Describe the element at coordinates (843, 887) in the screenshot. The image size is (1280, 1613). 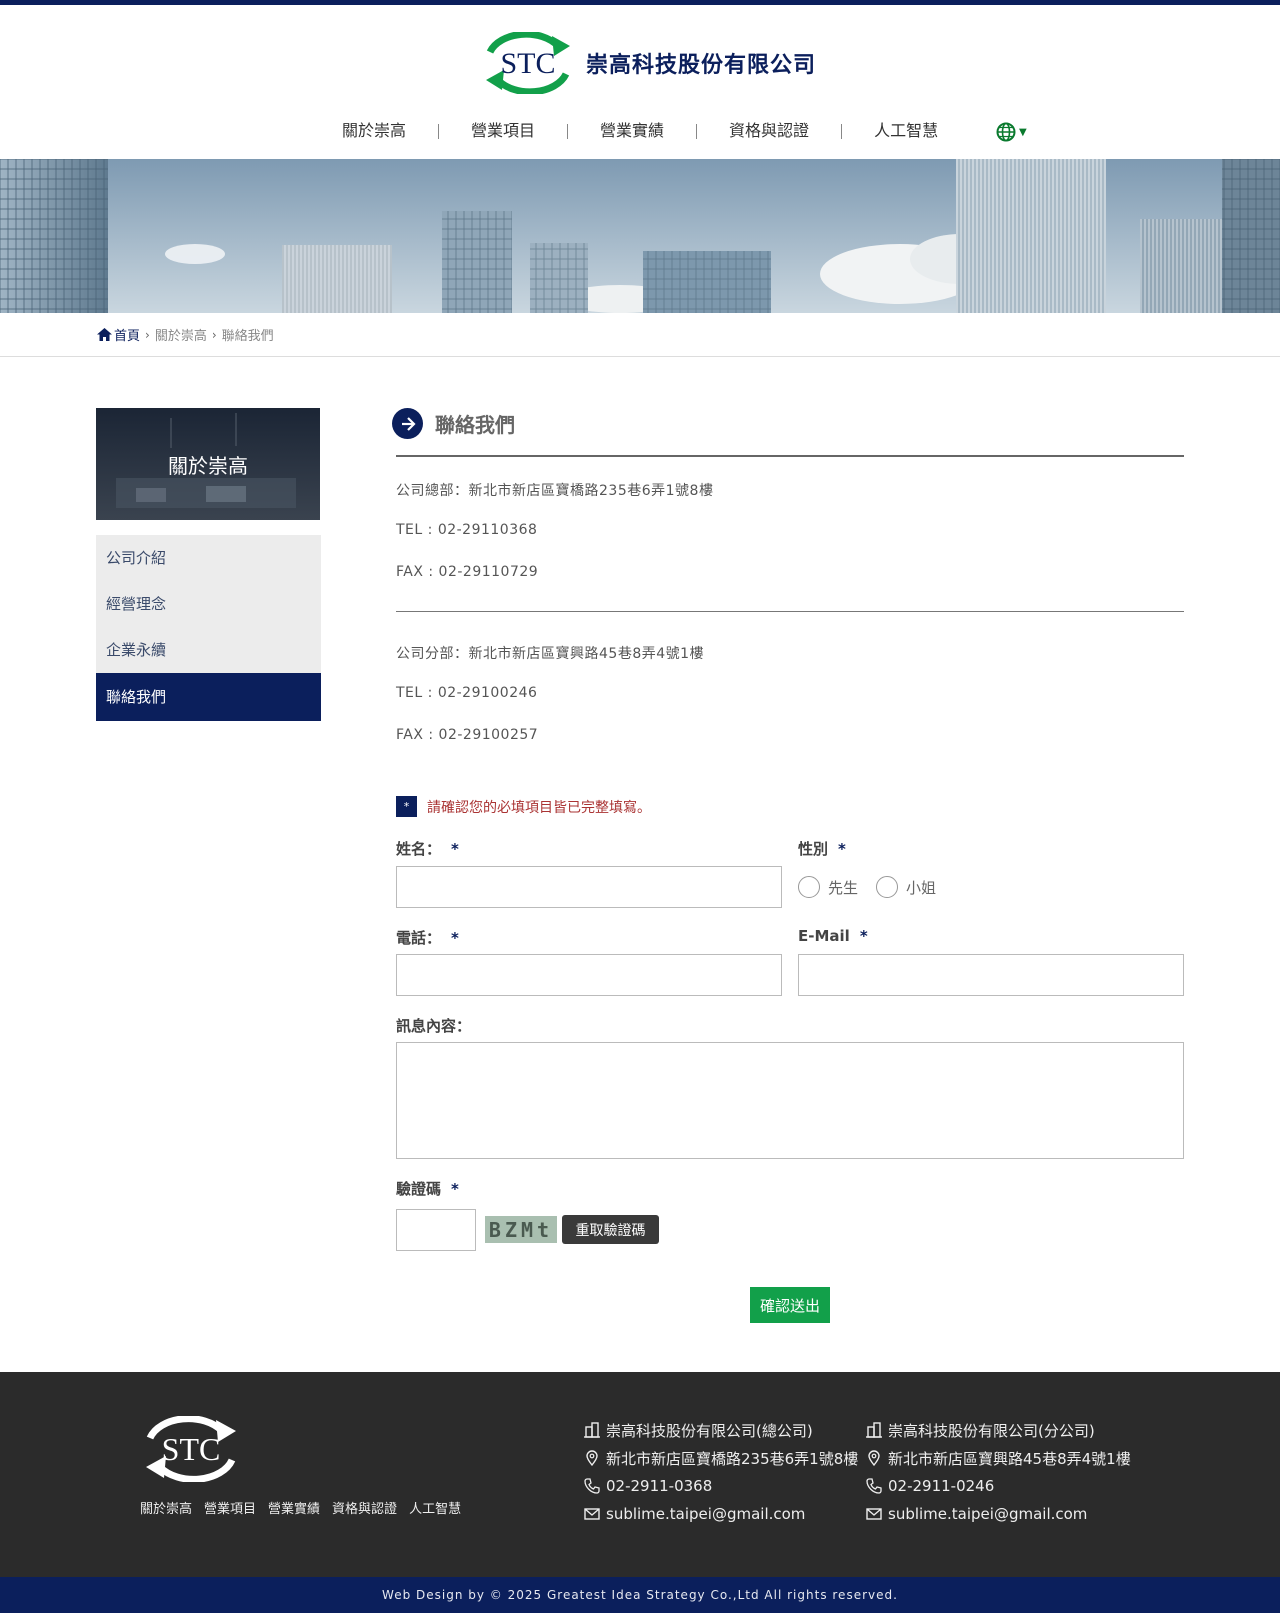
I see `gender-option-mr: 先生` at that location.